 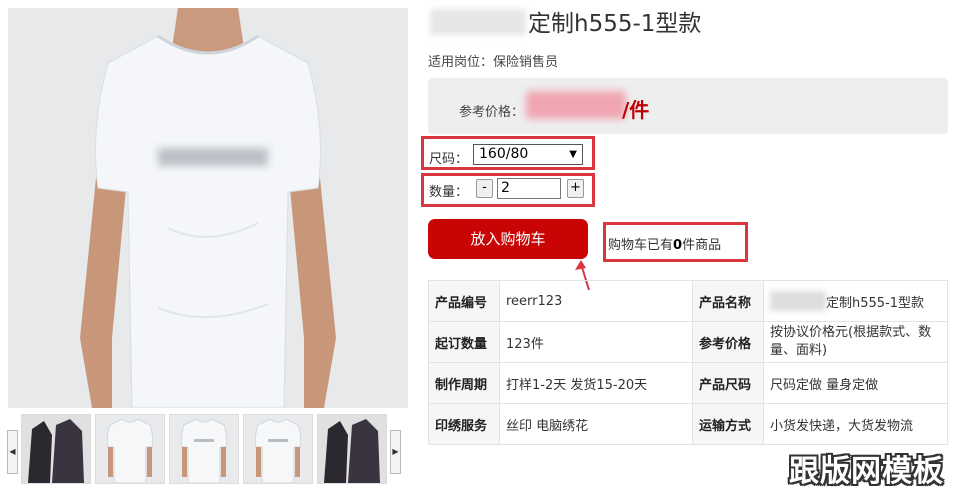 What do you see at coordinates (508, 239) in the screenshot?
I see `add-to-cart-button: 放入购物车` at bounding box center [508, 239].